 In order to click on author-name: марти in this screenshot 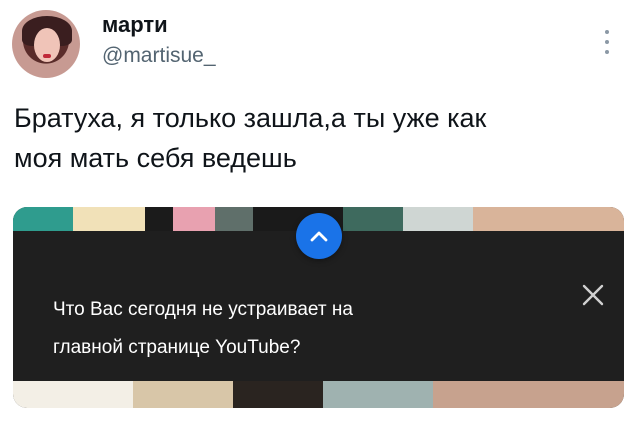, I will do `click(135, 25)`.